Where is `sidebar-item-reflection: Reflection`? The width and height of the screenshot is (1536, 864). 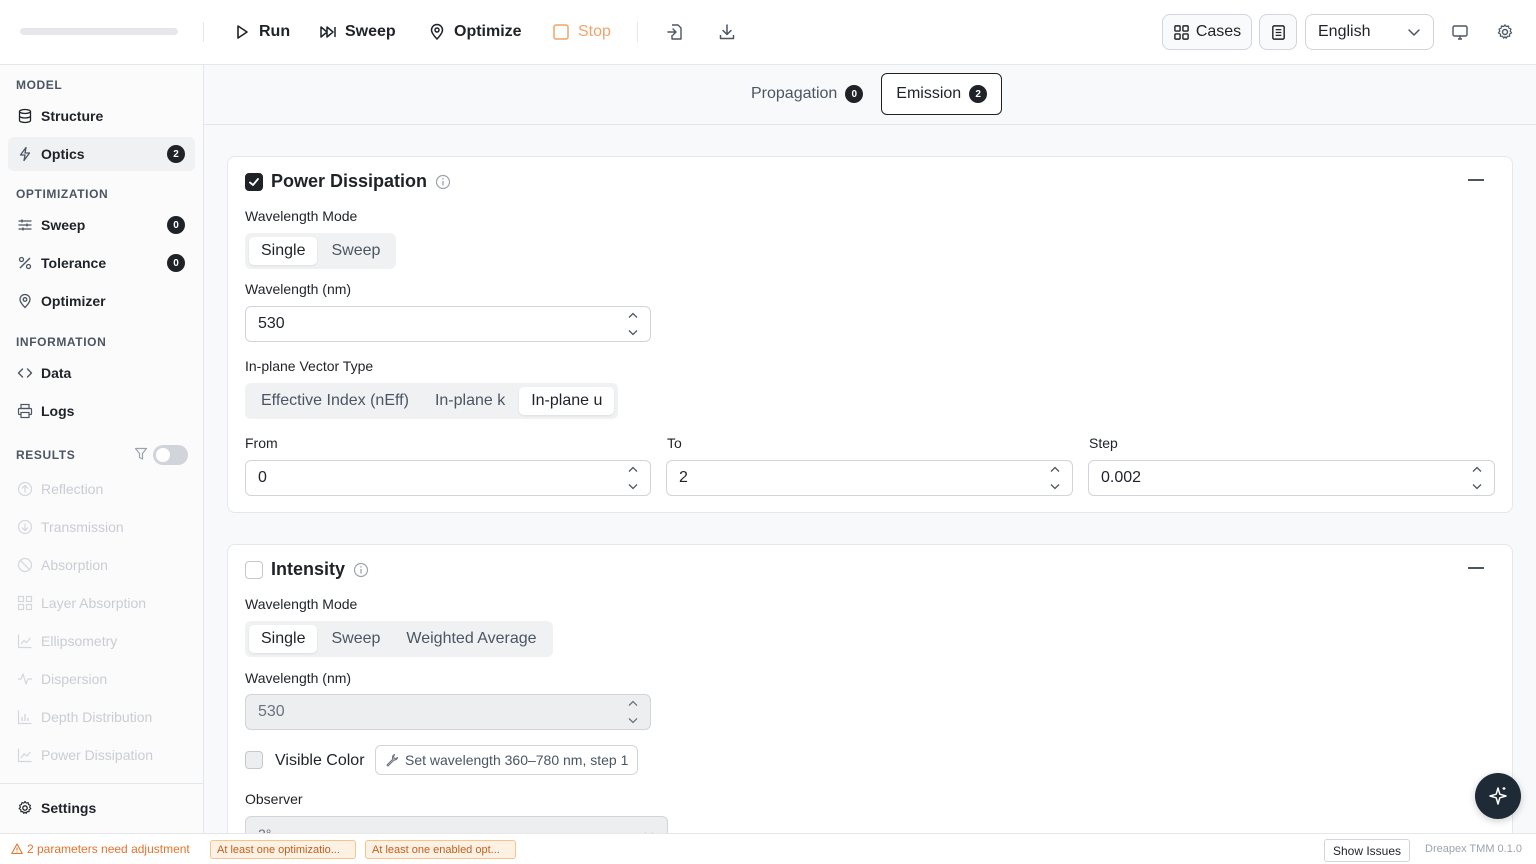 sidebar-item-reflection: Reflection is located at coordinates (101, 489).